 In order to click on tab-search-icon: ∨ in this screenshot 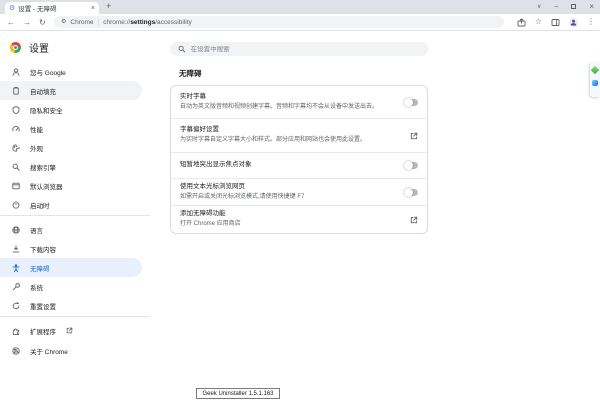, I will do `click(539, 7)`.